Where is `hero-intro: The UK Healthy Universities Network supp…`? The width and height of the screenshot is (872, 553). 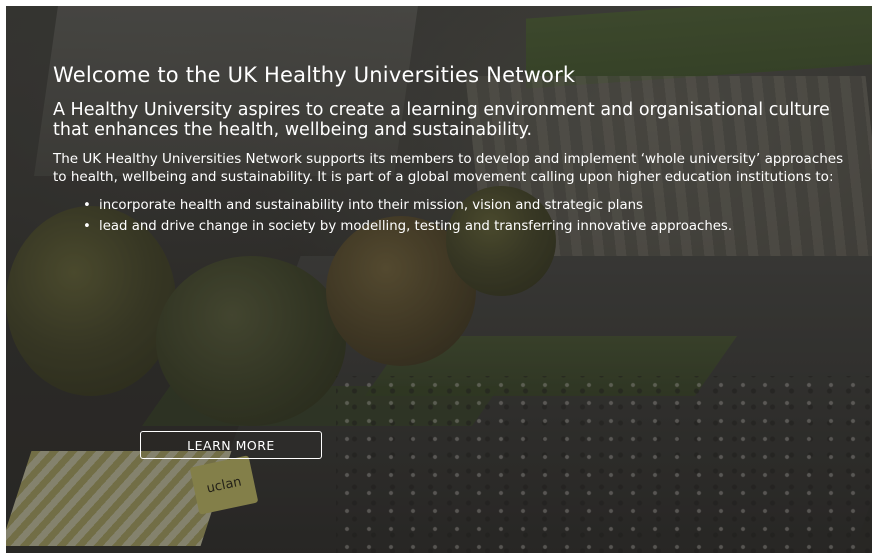 hero-intro: The UK Healthy Universities Network supp… is located at coordinates (448, 168).